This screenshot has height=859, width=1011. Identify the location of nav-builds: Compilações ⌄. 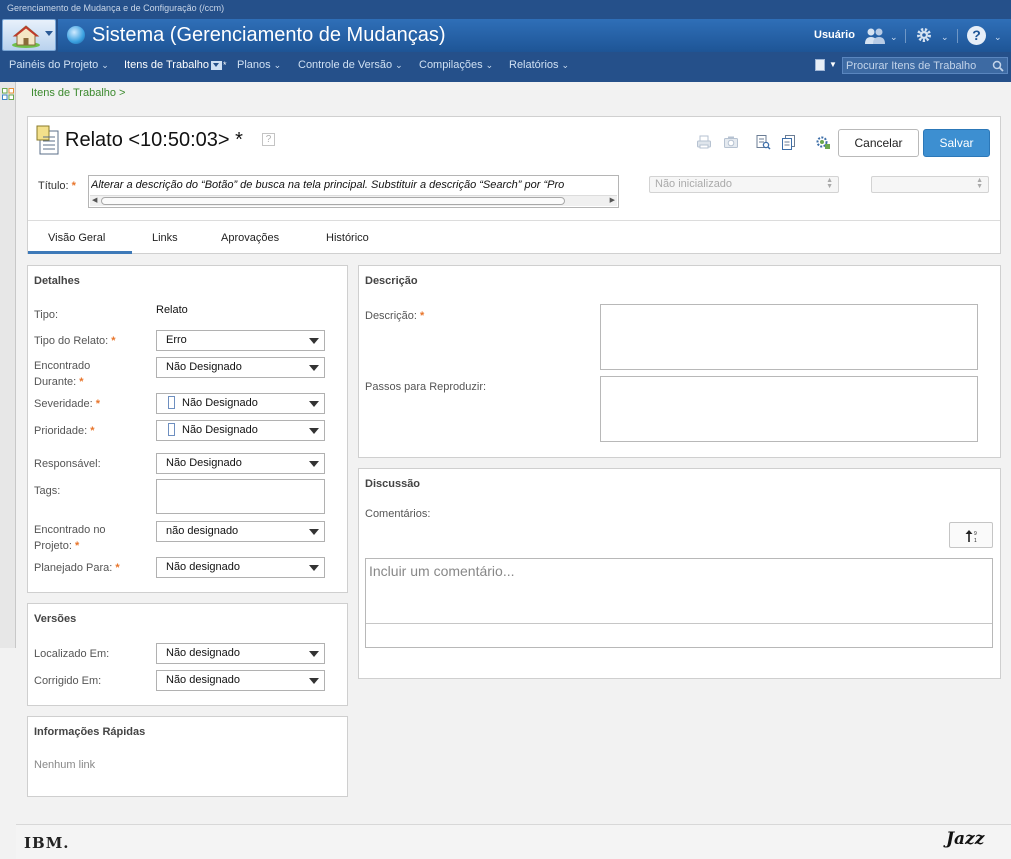
(456, 65).